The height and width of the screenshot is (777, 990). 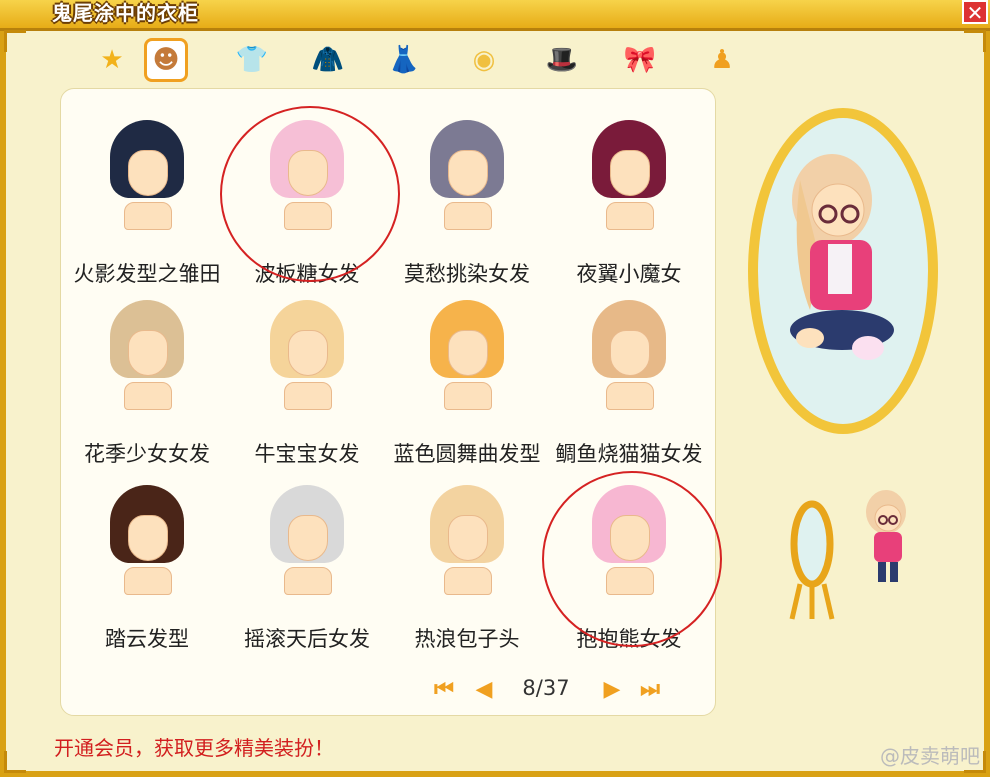 I want to click on hair-item: 摇滚天后女发, so click(x=307, y=565).